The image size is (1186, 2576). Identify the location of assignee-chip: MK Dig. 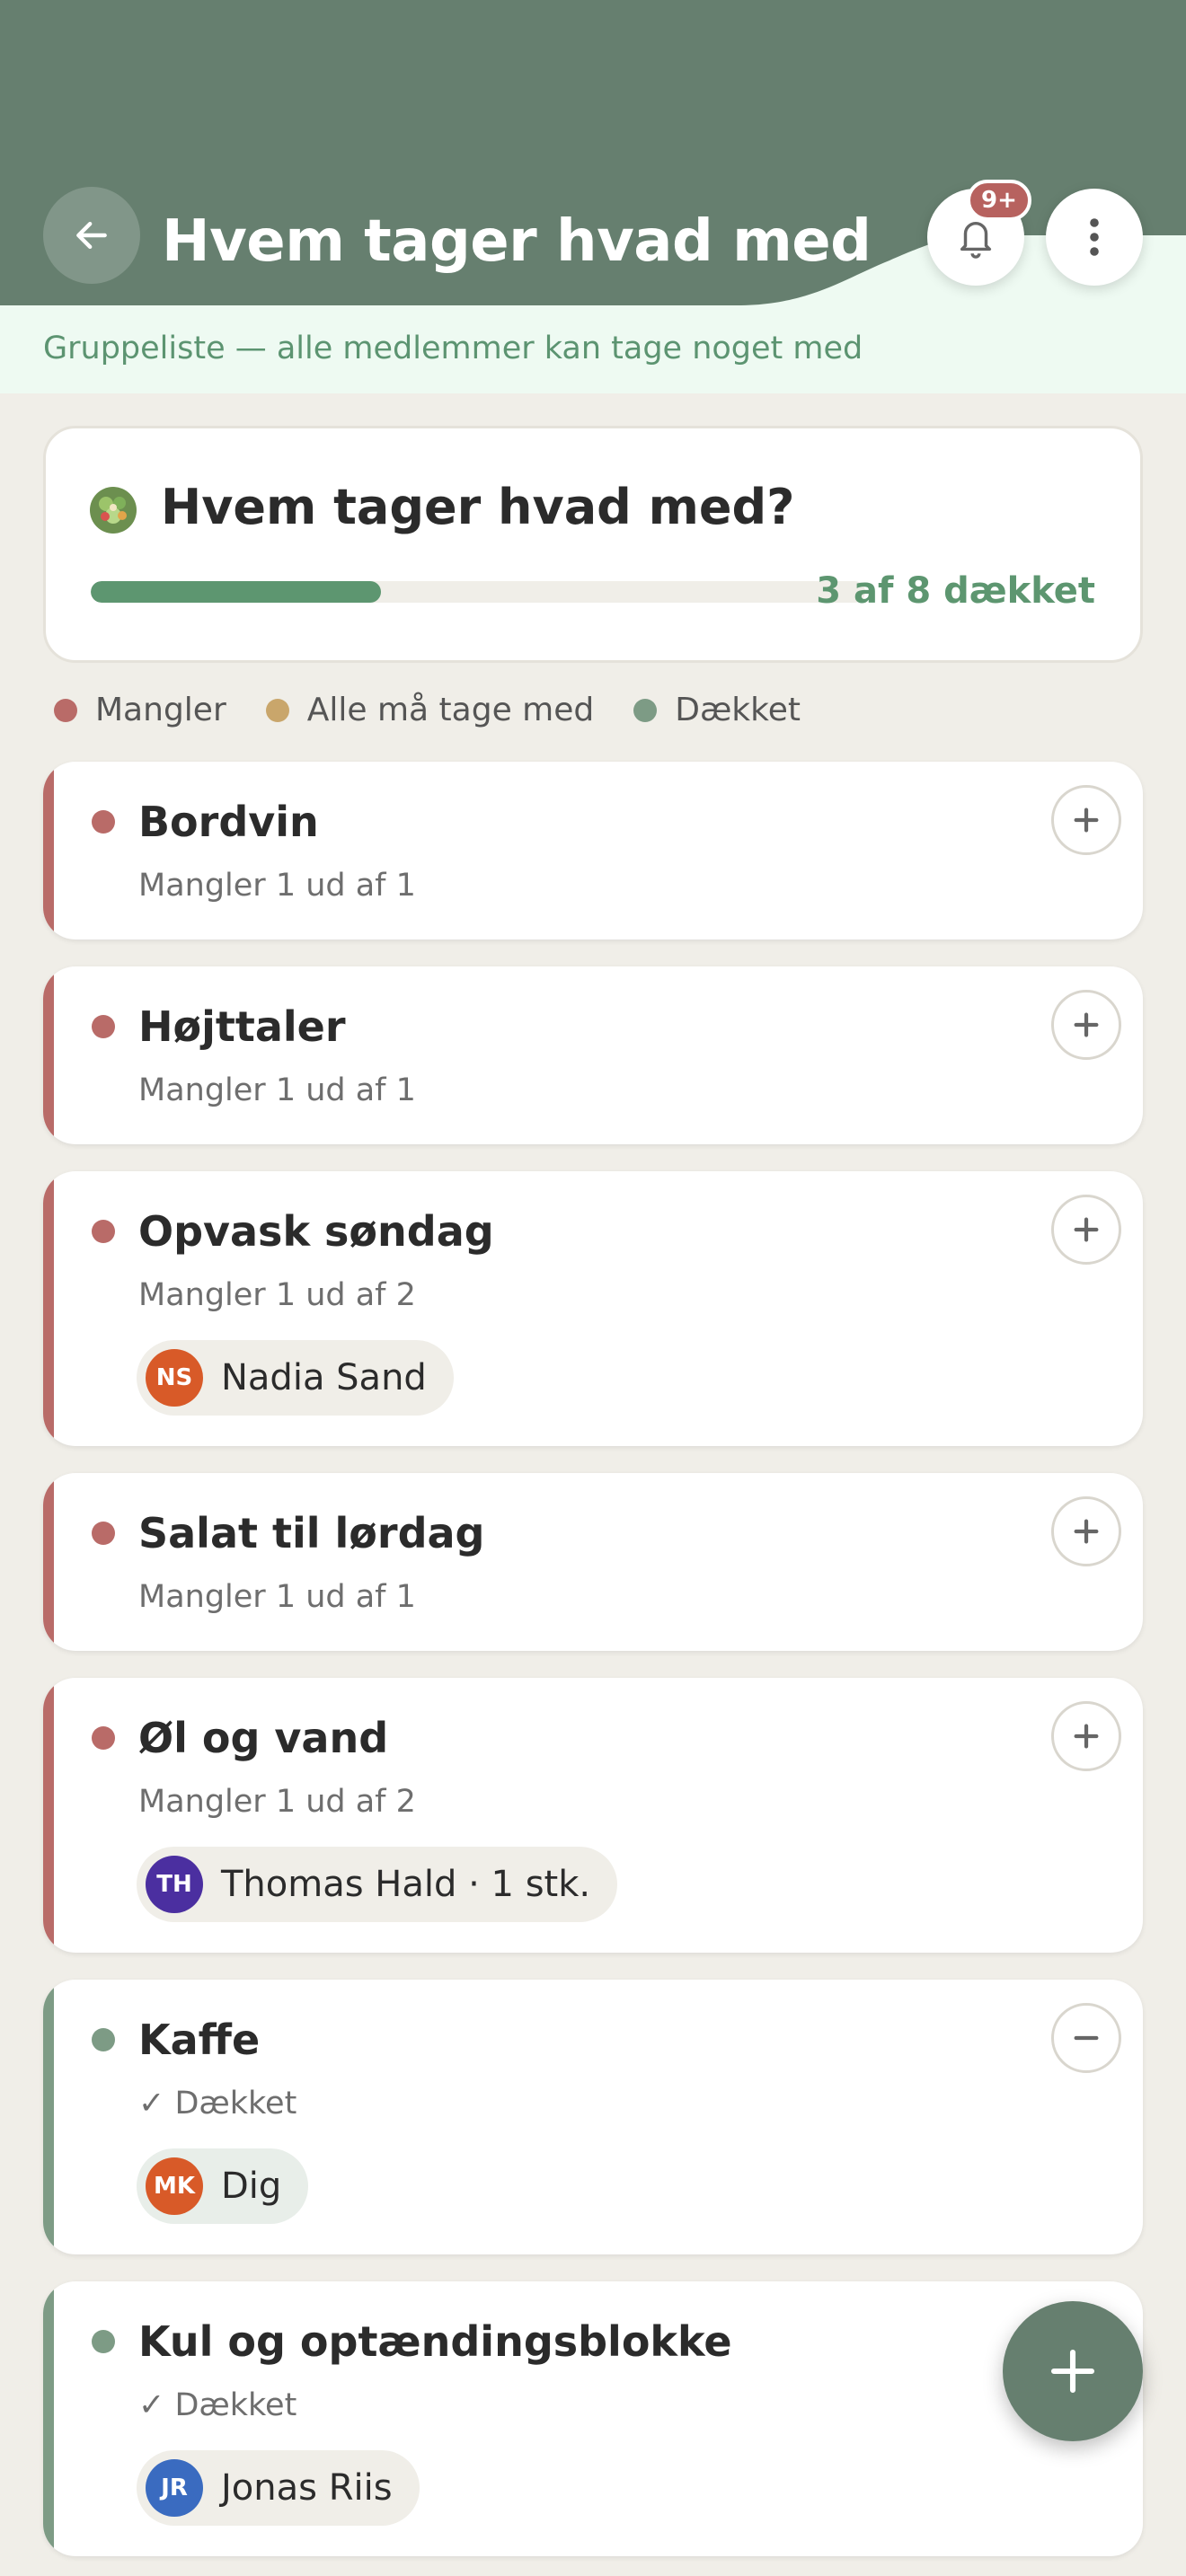
(223, 2186).